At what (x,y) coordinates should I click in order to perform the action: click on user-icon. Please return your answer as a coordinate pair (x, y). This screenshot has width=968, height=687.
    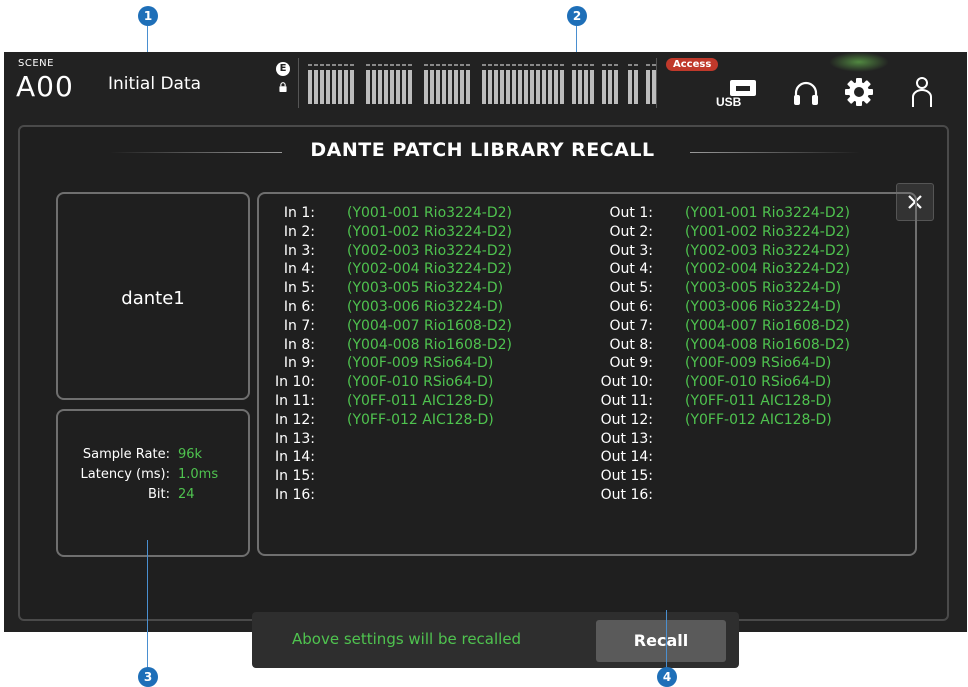
    Looking at the image, I should click on (922, 92).